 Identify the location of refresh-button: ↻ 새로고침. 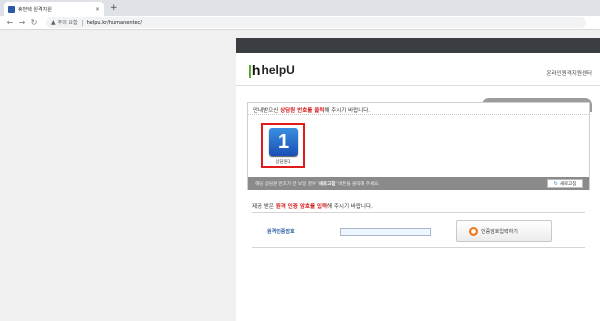
(565, 183).